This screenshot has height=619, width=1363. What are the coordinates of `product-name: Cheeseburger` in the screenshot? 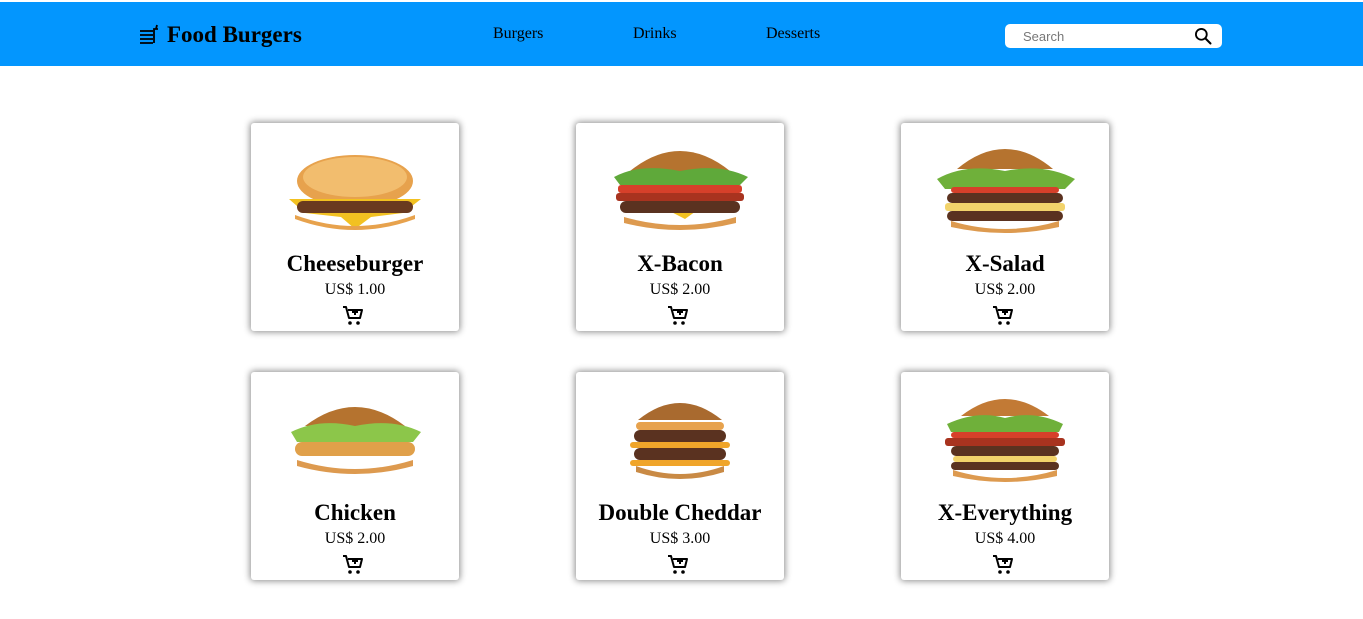 It's located at (355, 263).